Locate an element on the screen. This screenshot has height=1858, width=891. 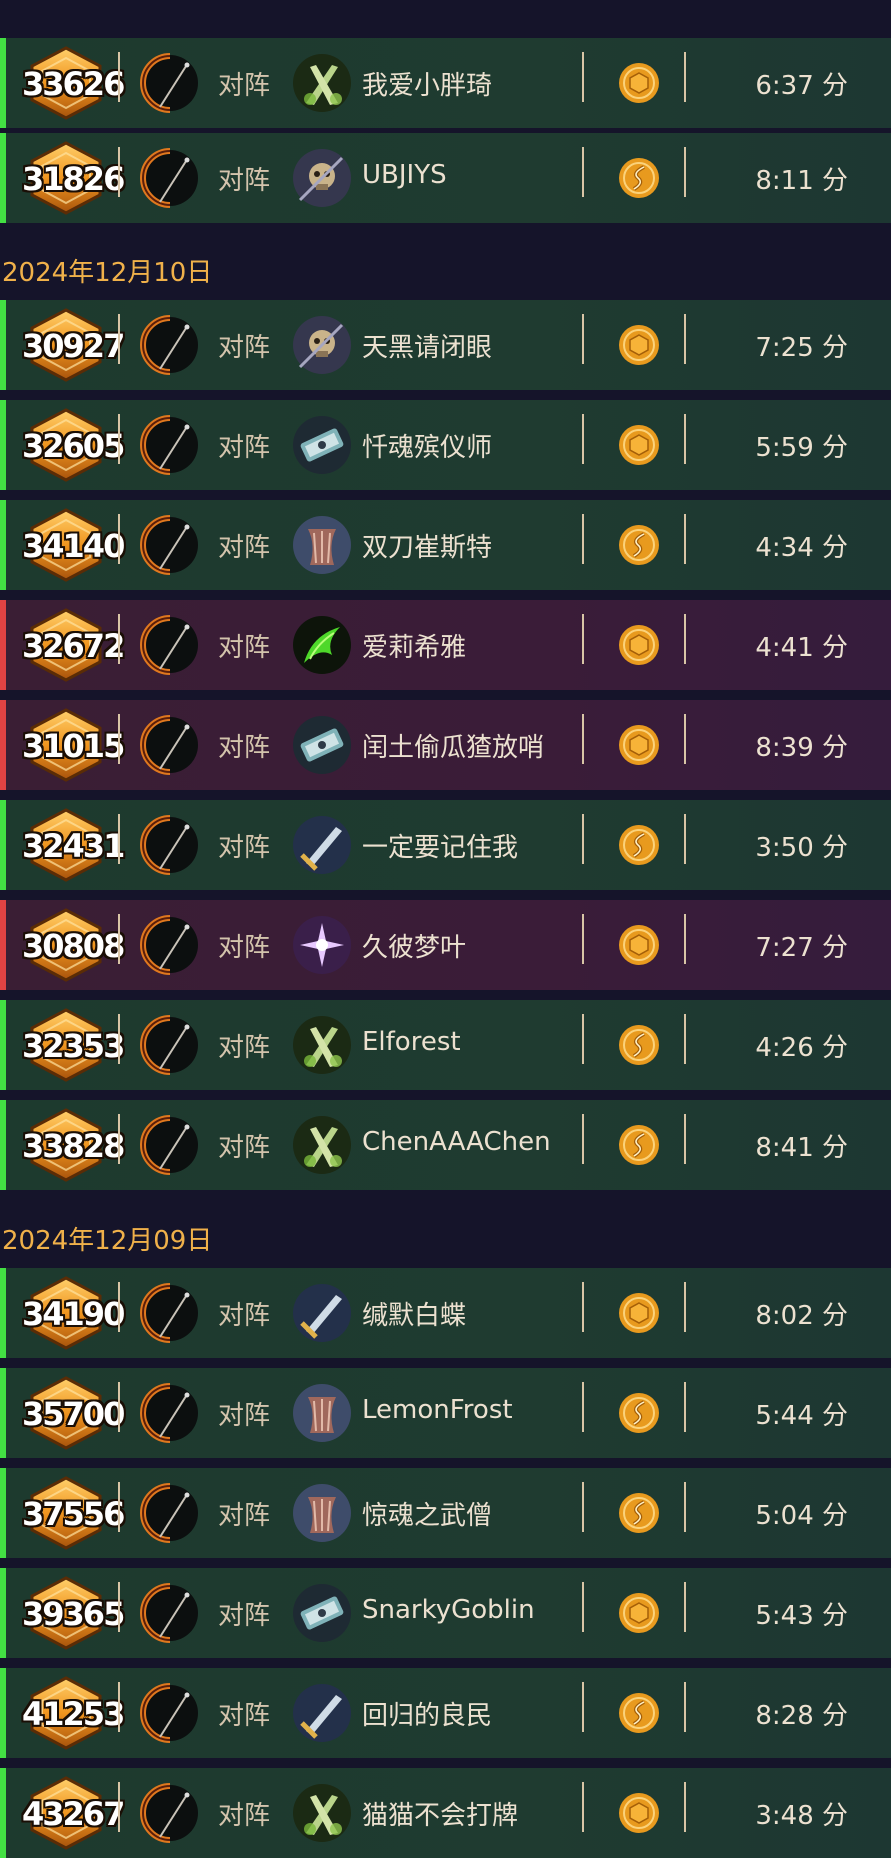
opponent-name: 缄默白蝶 is located at coordinates (414, 1313).